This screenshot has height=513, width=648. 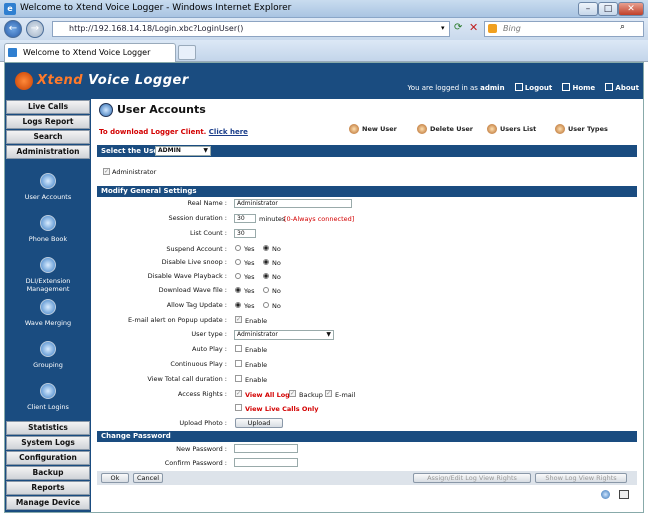 I want to click on sidebar-item-client-logins: Client Logins, so click(x=48, y=402).